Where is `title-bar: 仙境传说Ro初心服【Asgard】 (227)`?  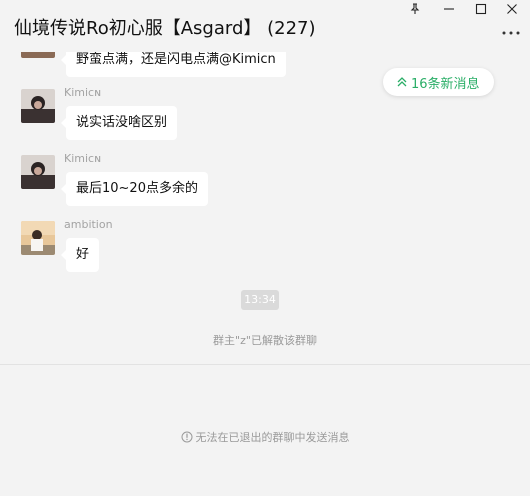 title-bar: 仙境传说Ro初心服【Asgard】 (227) is located at coordinates (265, 26).